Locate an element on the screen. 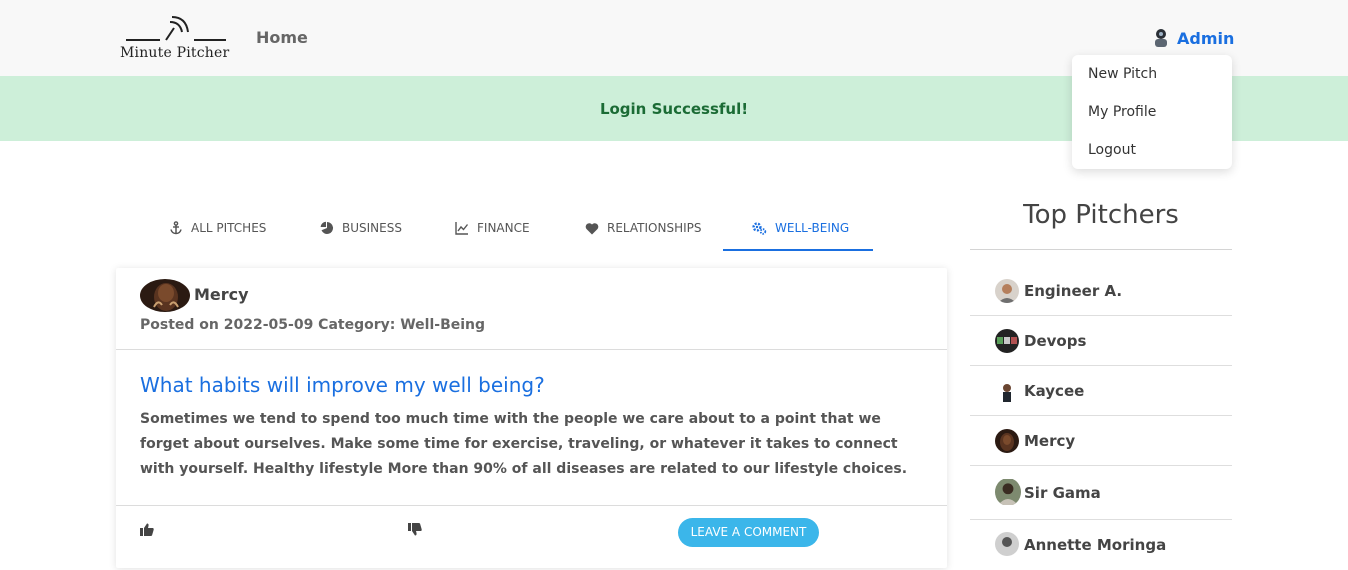  nav-home-link: Home is located at coordinates (282, 37).